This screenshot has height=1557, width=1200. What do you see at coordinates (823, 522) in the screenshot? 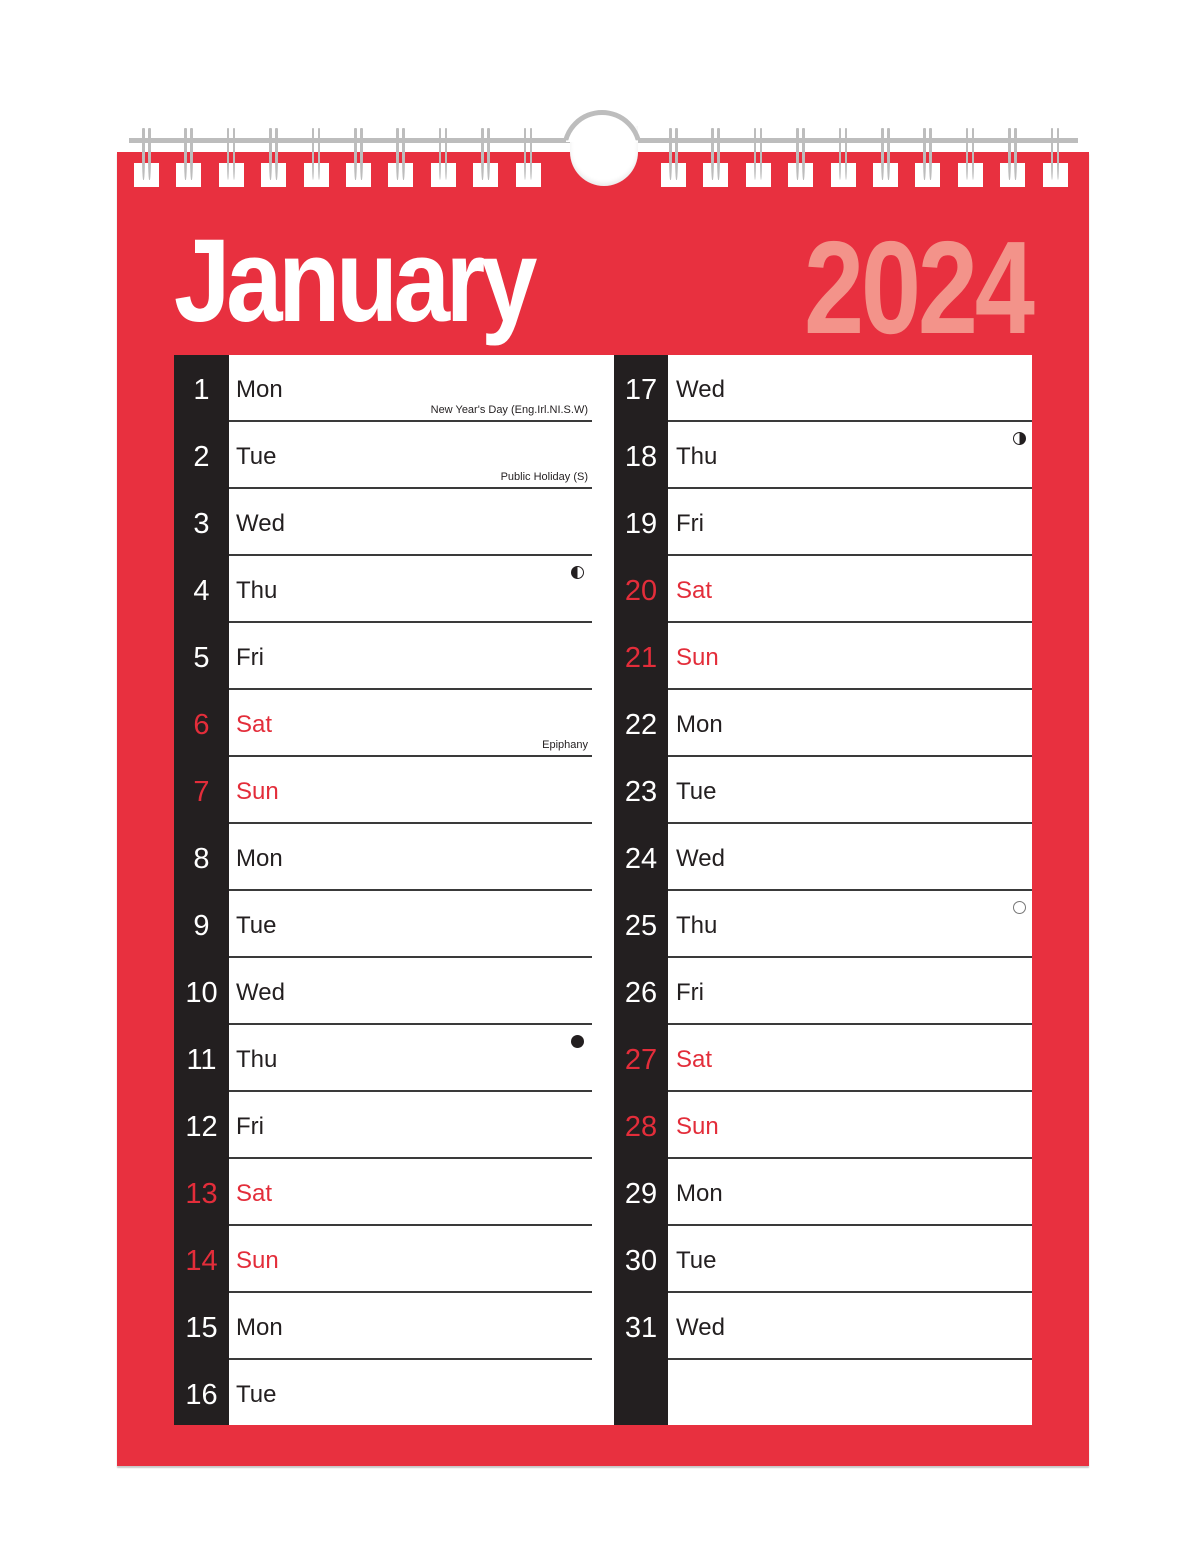
I see `day-row: 19 Fri` at bounding box center [823, 522].